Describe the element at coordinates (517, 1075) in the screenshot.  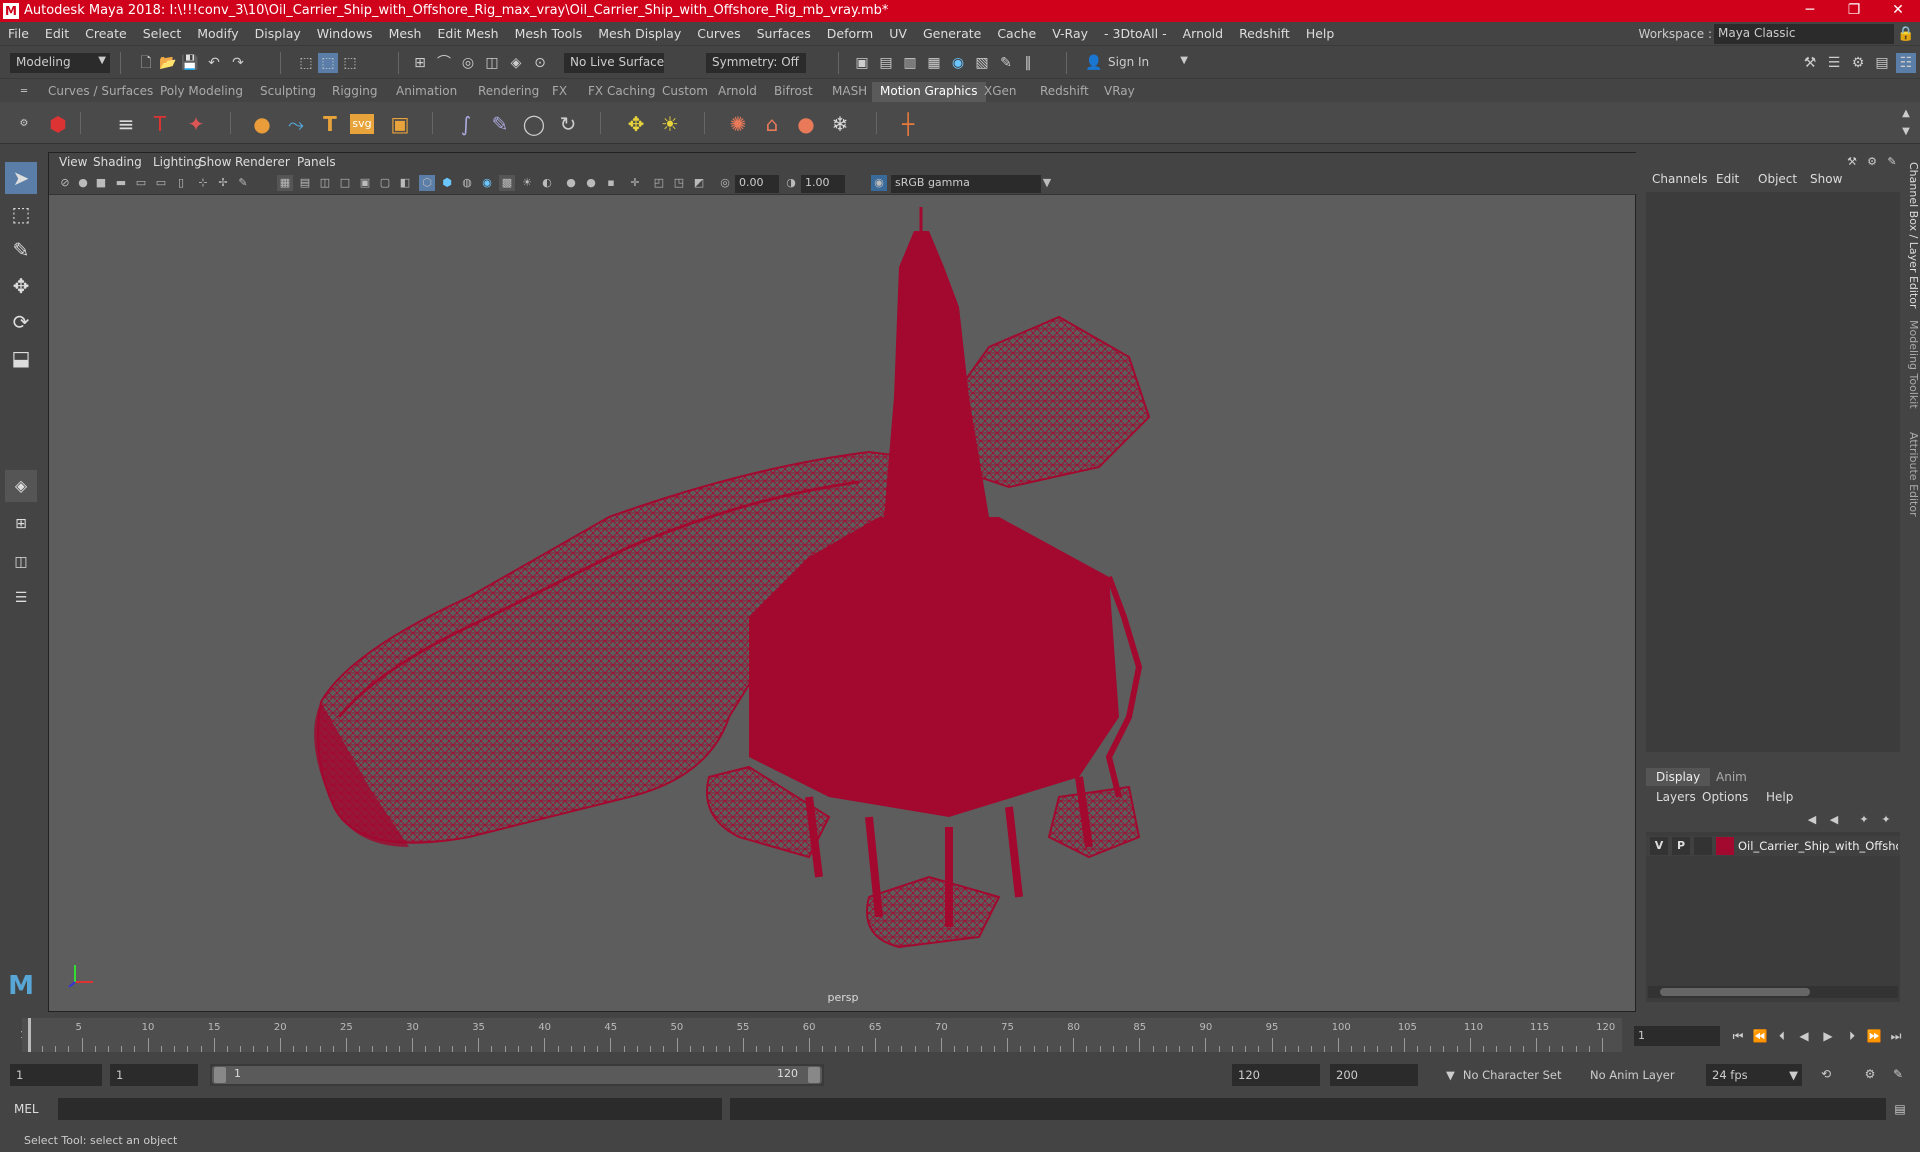
I see `range-bar-fill` at that location.